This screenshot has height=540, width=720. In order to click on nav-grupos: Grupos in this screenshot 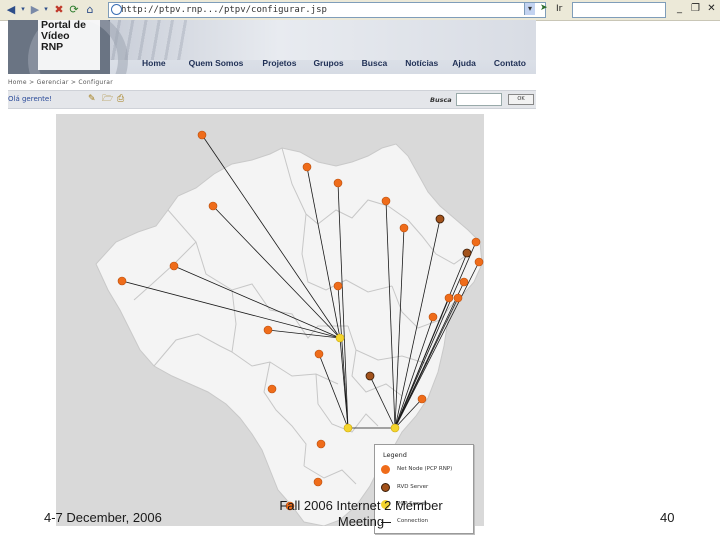, I will do `click(328, 64)`.